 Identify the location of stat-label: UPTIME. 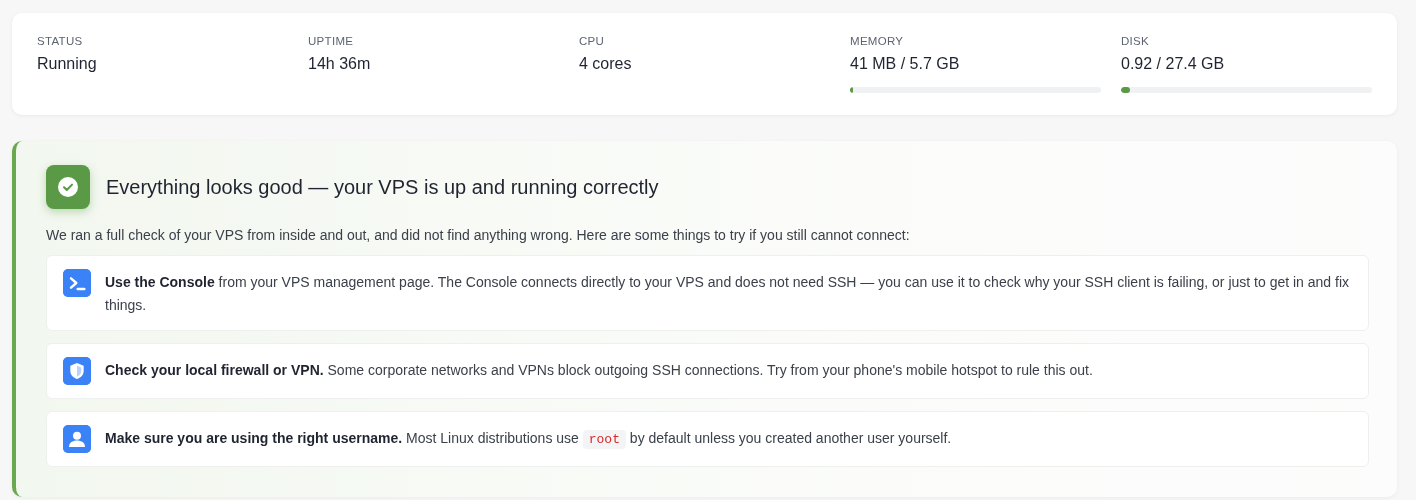
(331, 41).